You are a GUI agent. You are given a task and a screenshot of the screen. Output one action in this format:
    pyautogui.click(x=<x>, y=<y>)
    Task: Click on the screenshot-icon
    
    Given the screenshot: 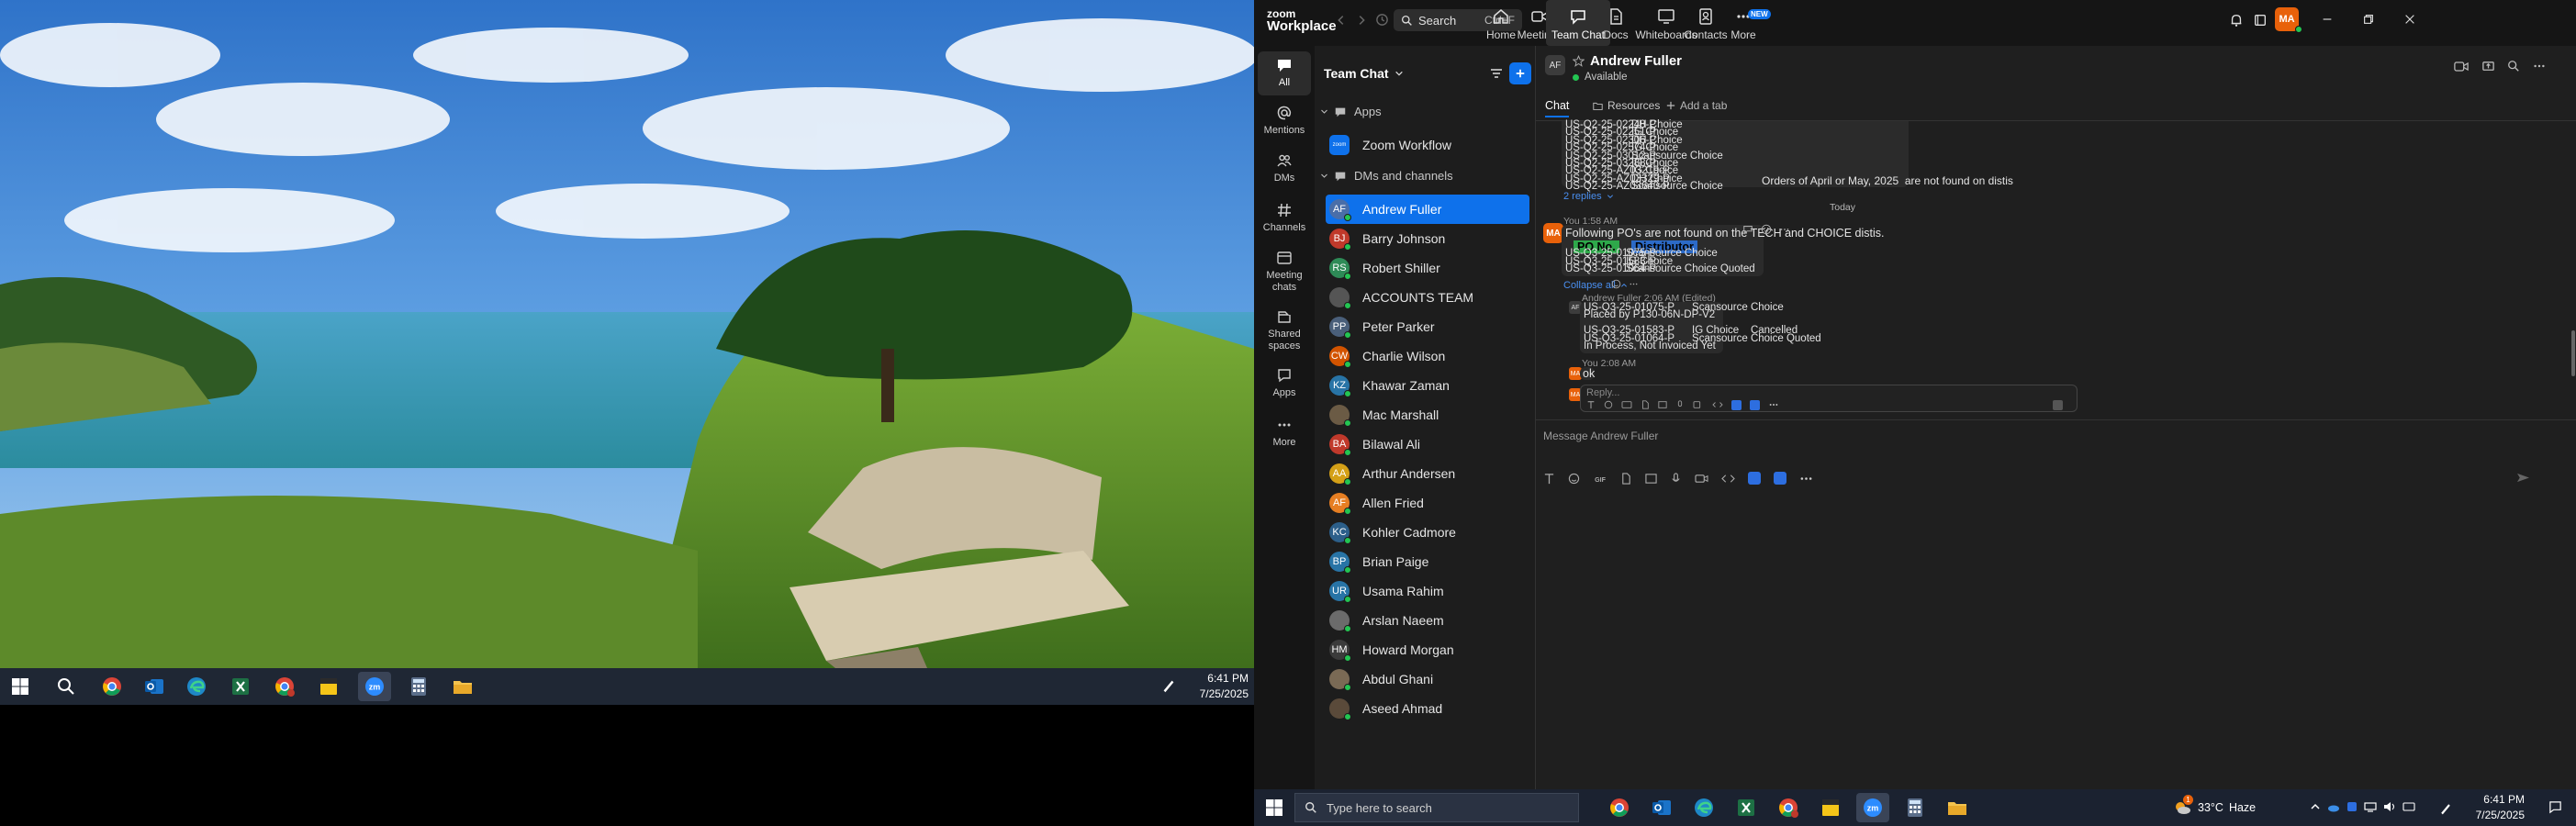 What is the action you would take?
    pyautogui.click(x=1651, y=479)
    